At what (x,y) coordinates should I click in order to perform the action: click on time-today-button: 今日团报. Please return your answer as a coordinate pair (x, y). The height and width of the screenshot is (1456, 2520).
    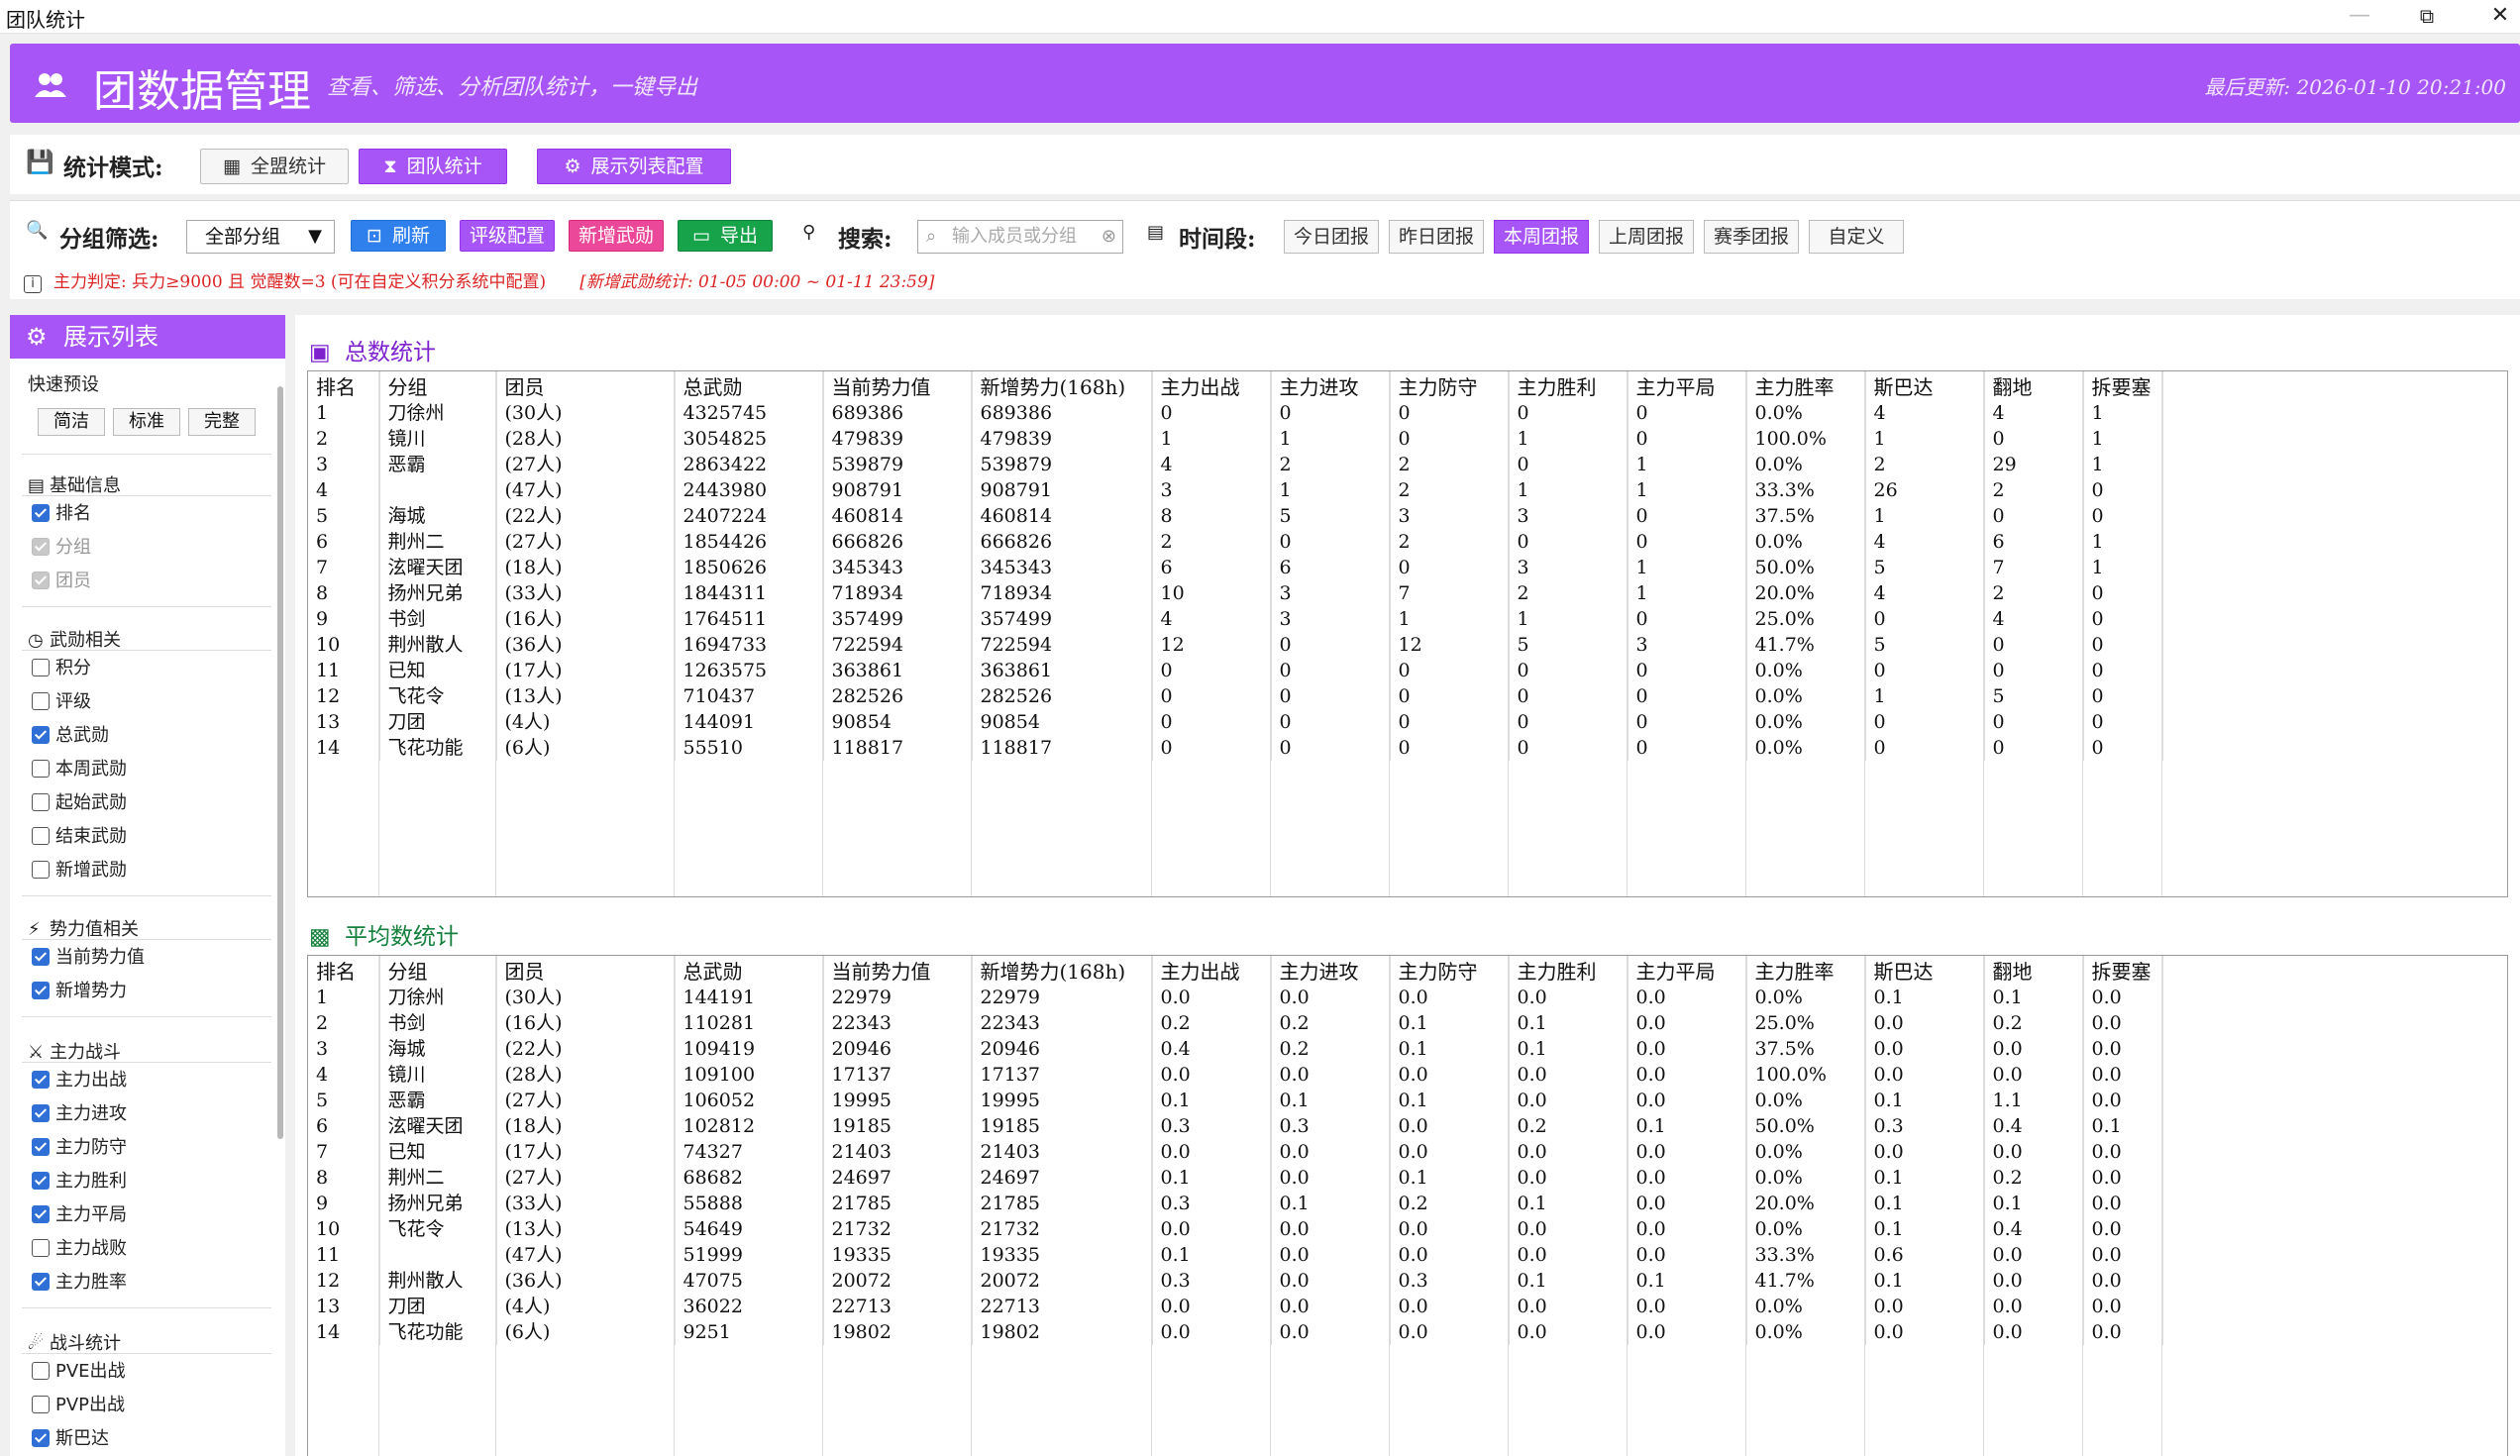
    Looking at the image, I should click on (1331, 237).